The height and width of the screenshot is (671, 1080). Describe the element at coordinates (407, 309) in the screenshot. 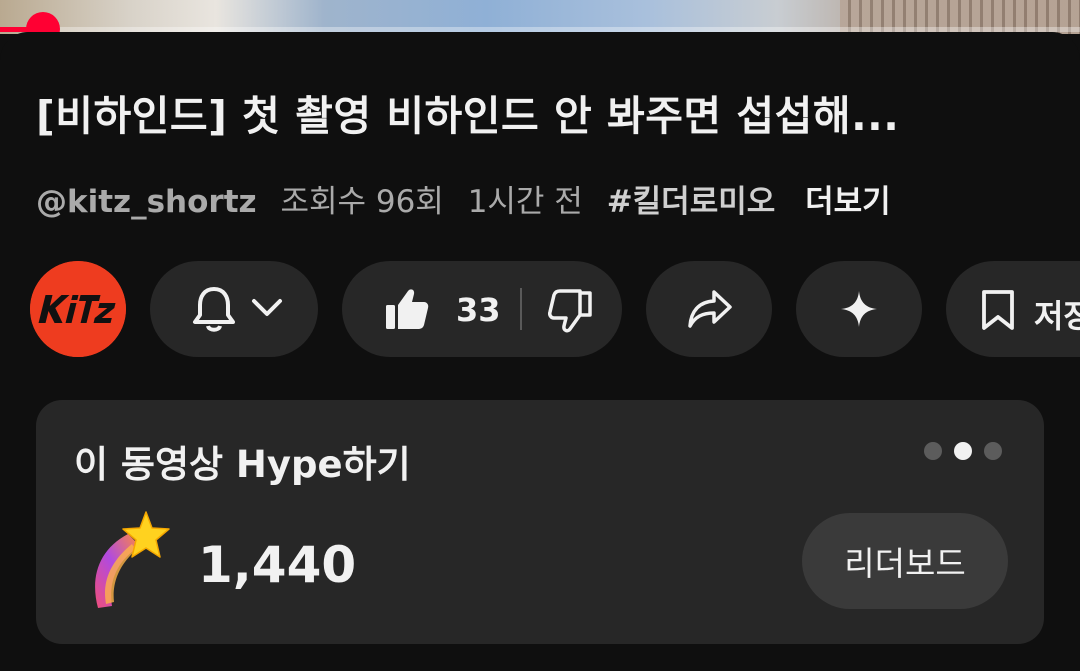

I see `thumbs-up-icon` at that location.